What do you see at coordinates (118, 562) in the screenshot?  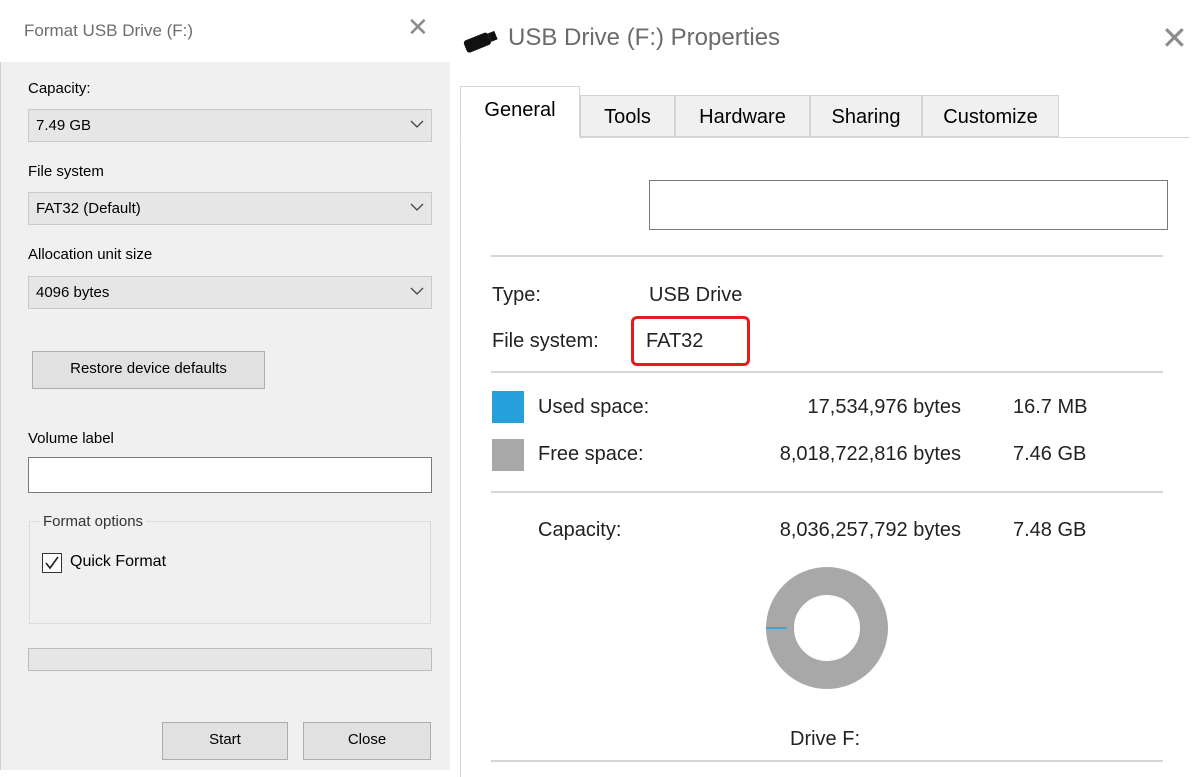 I see `quick-format-label: Quick Format` at bounding box center [118, 562].